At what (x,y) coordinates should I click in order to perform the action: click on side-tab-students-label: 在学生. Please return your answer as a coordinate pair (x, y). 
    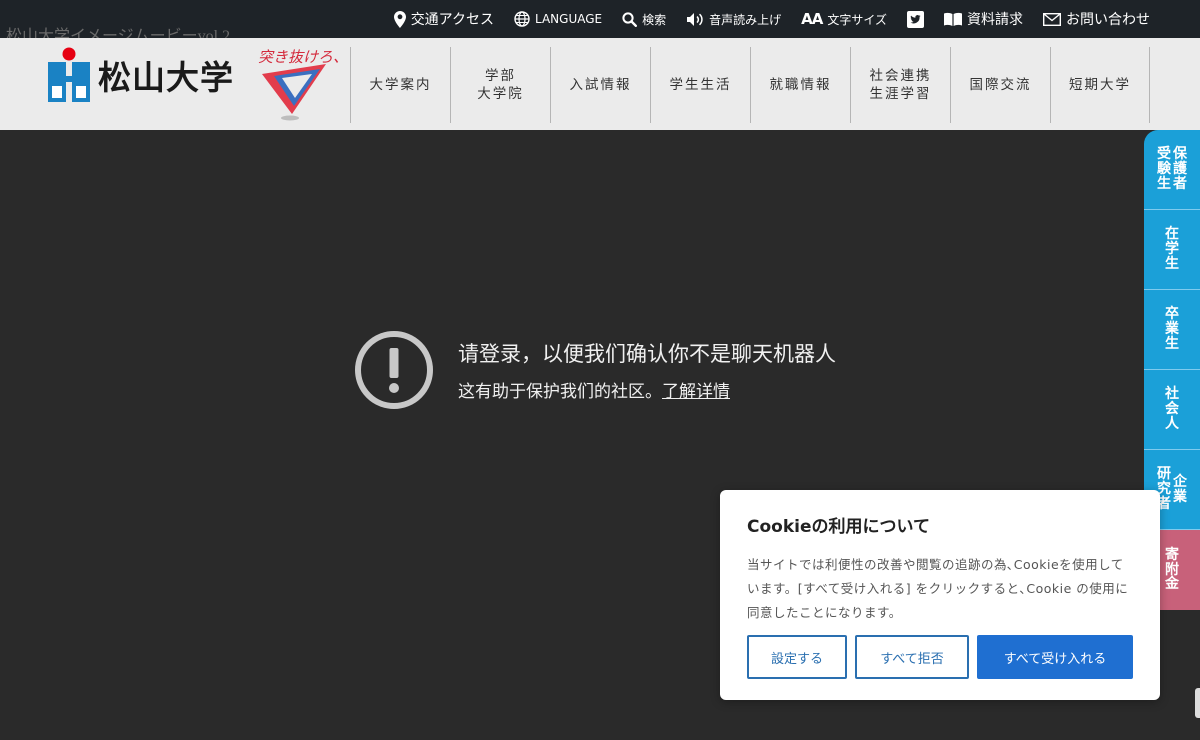
    Looking at the image, I should click on (1172, 249).